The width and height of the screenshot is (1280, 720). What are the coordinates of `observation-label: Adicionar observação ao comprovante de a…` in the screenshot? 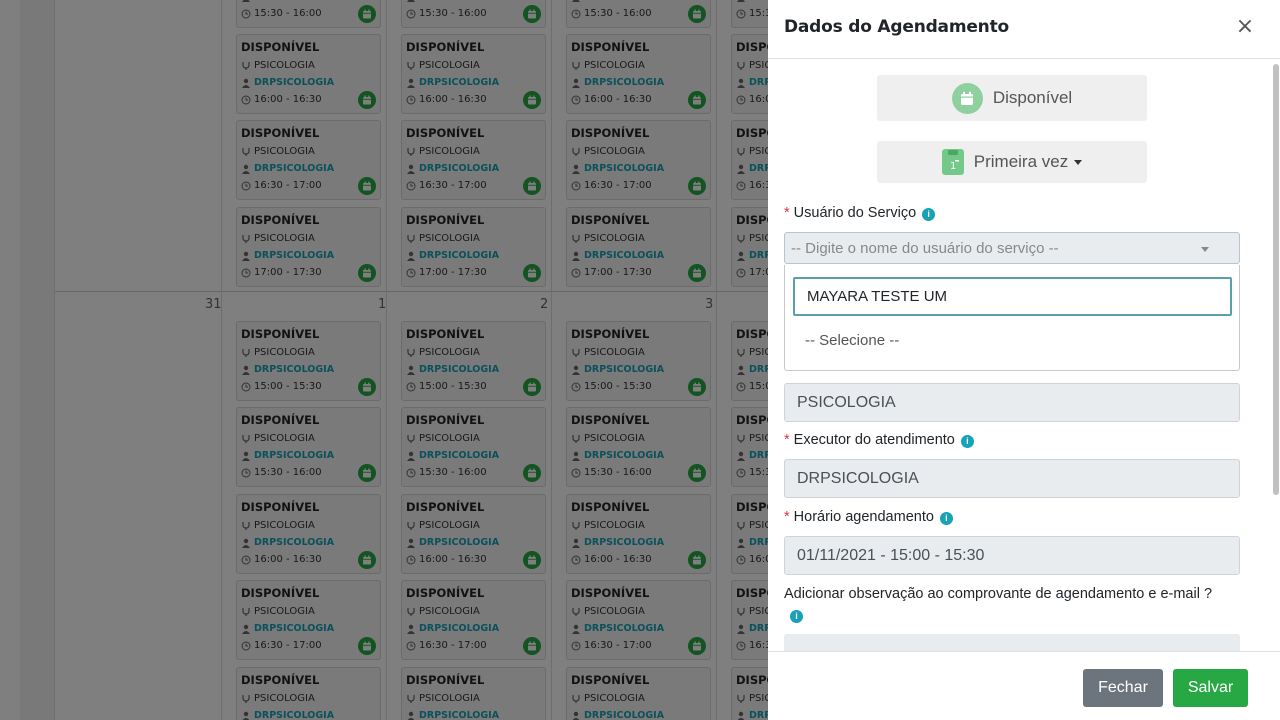 It's located at (1004, 605).